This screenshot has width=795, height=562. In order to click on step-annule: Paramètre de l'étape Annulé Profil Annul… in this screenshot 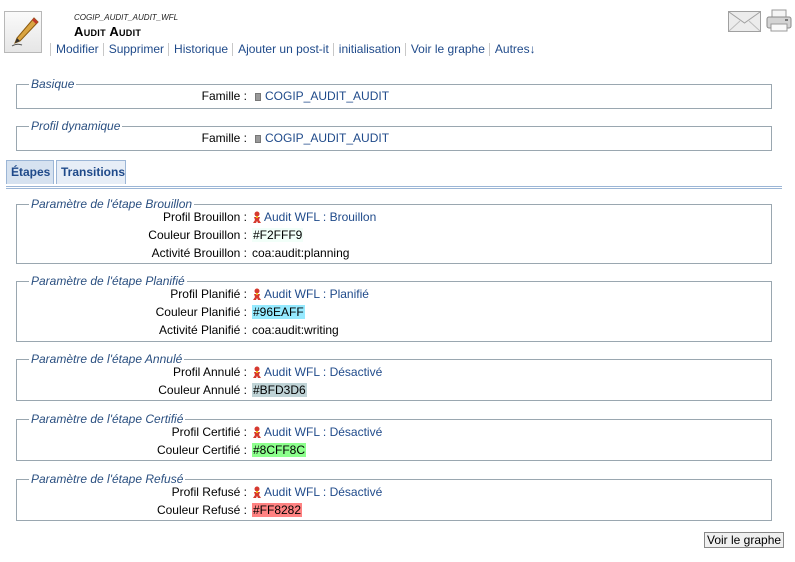, I will do `click(394, 376)`.